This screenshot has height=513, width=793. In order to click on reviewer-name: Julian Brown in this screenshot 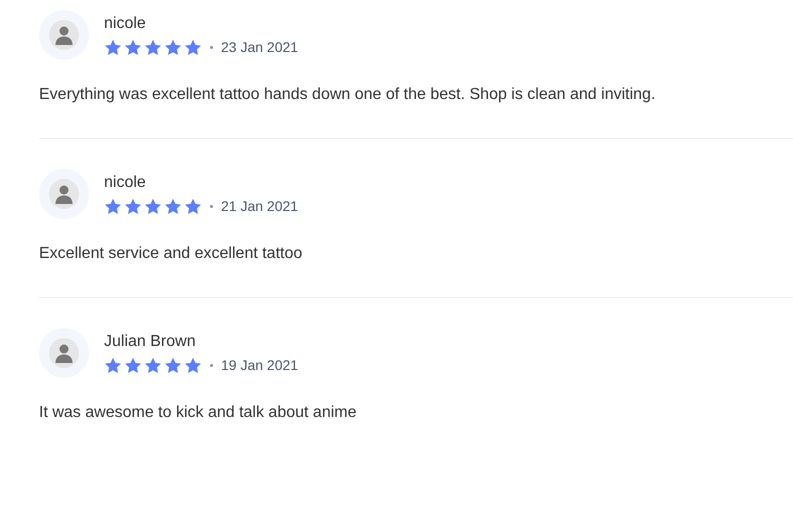, I will do `click(150, 341)`.